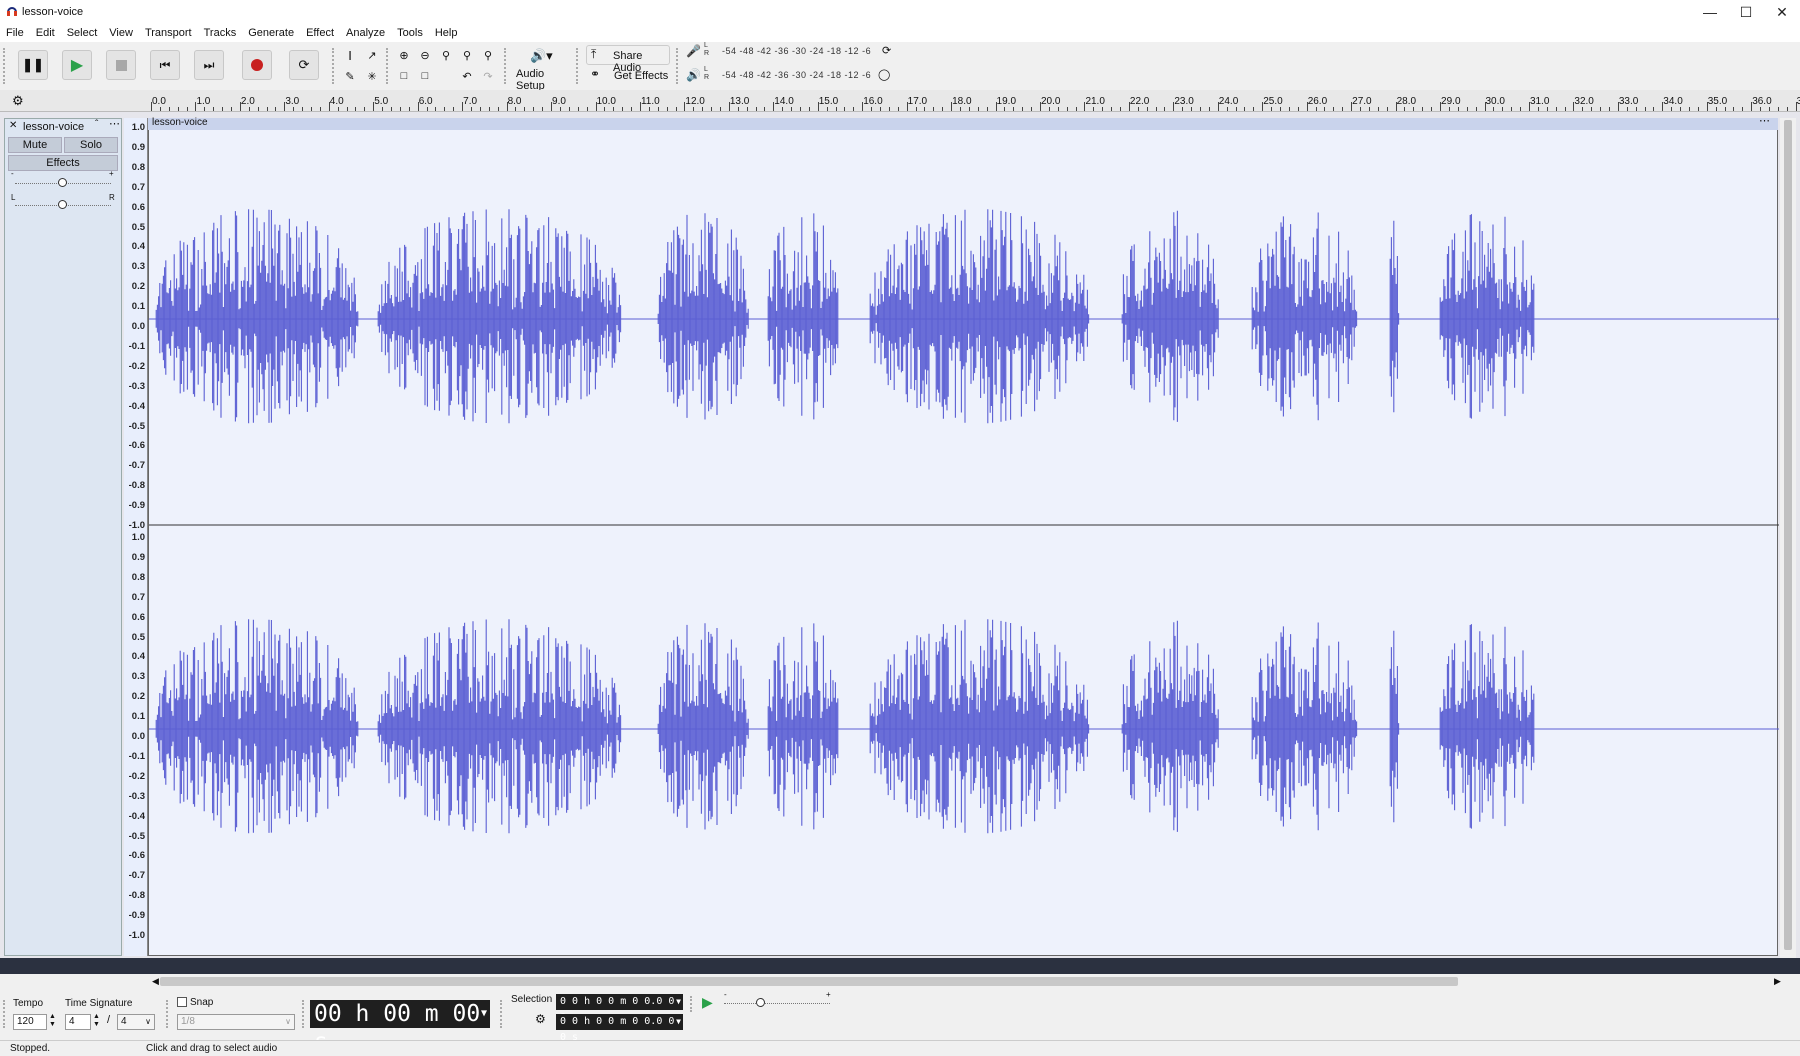  Describe the element at coordinates (350, 76) in the screenshot. I see `draw-tool-button: ✎` at that location.